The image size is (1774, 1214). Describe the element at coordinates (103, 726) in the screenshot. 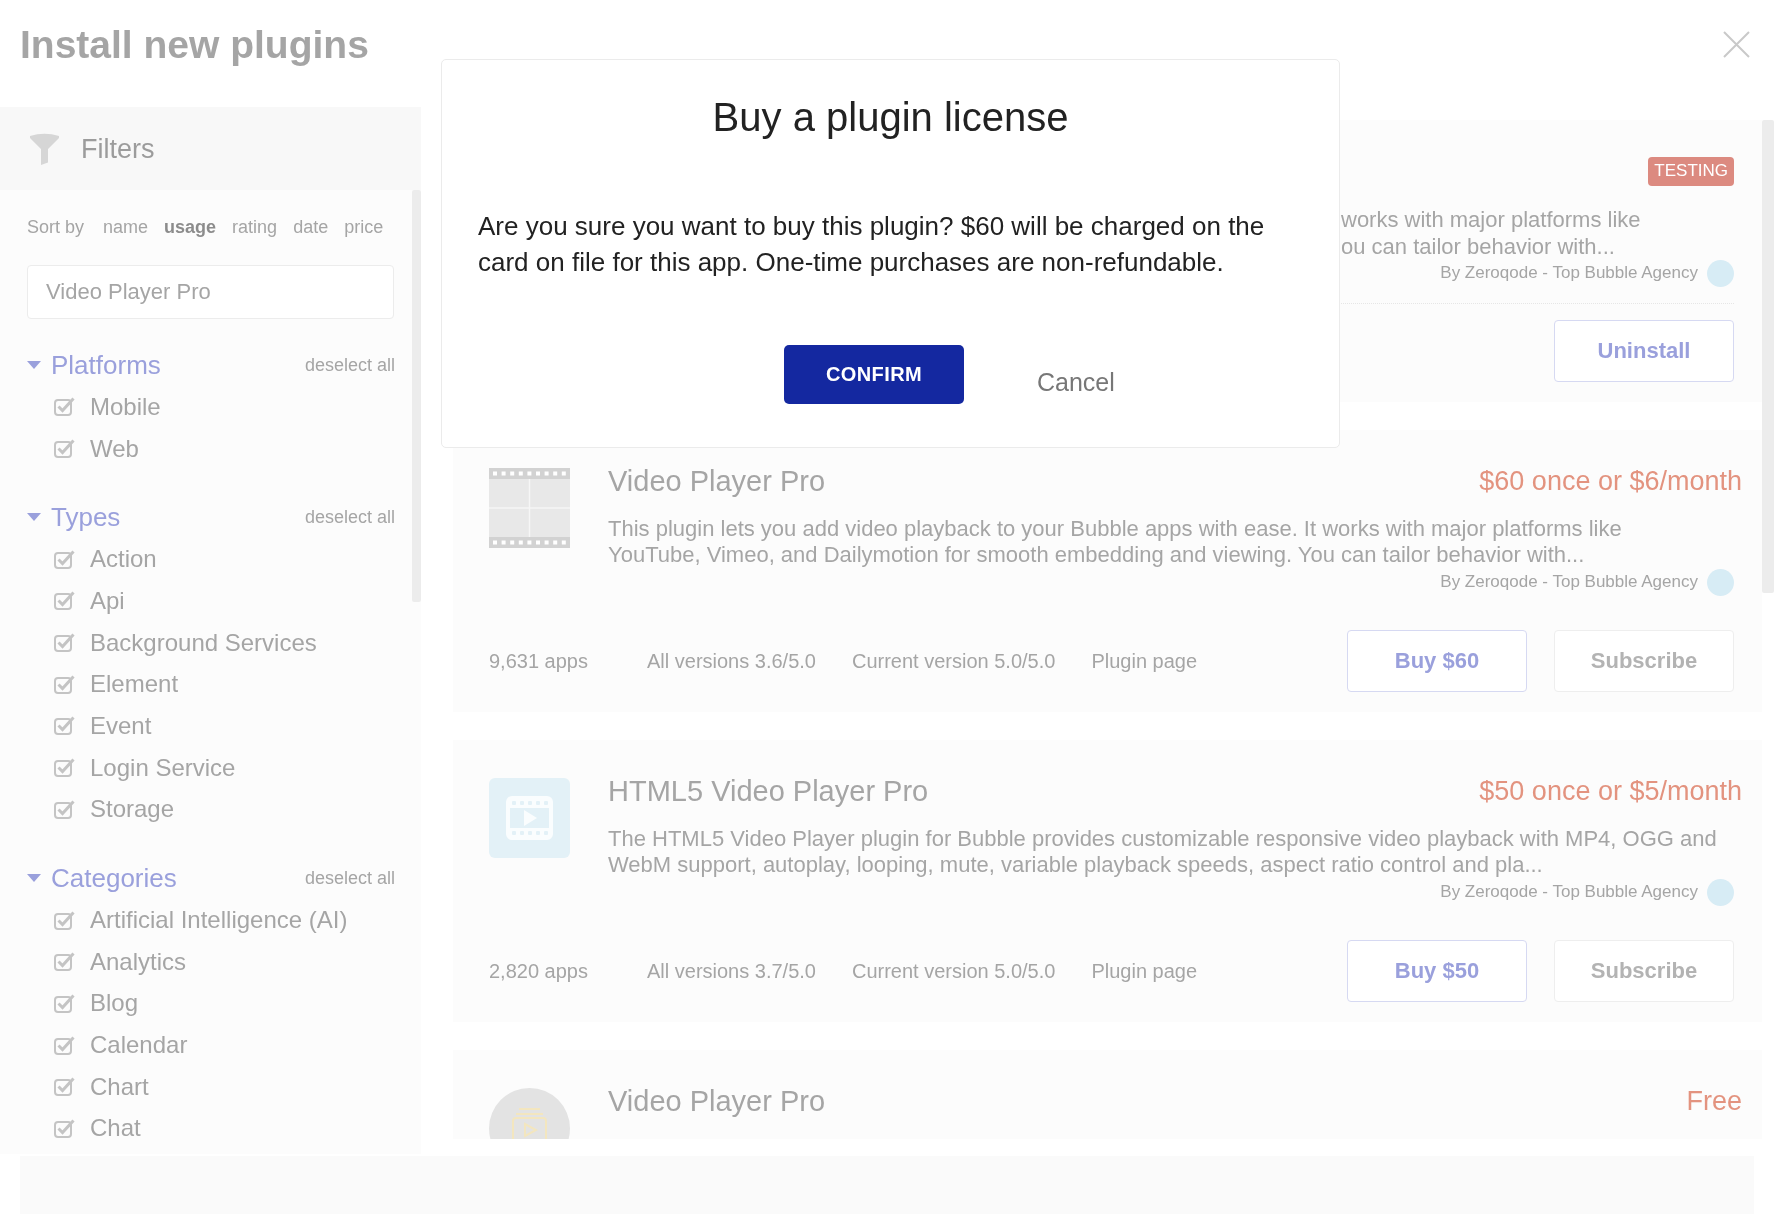

I see `filter-checkbox: Event` at that location.